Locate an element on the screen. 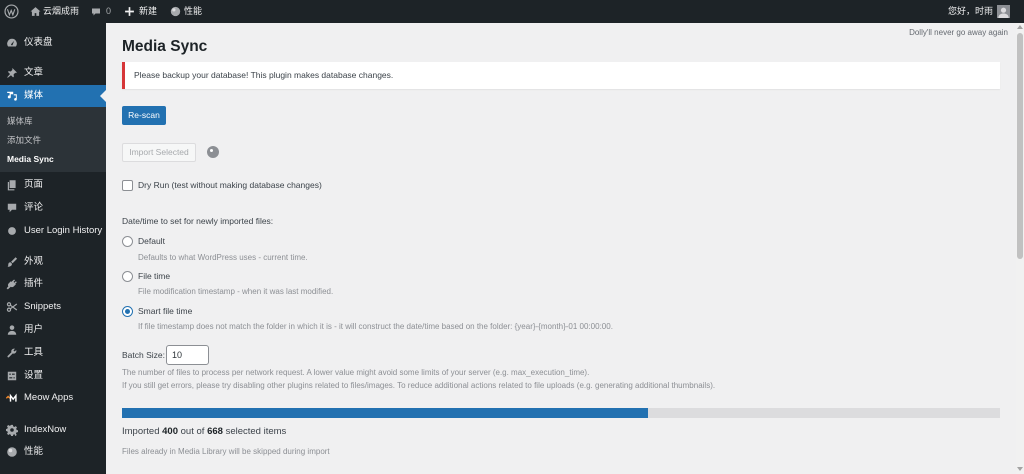 The image size is (1024, 474). import-status: Imported 400 out of 668 selected items is located at coordinates (204, 432).